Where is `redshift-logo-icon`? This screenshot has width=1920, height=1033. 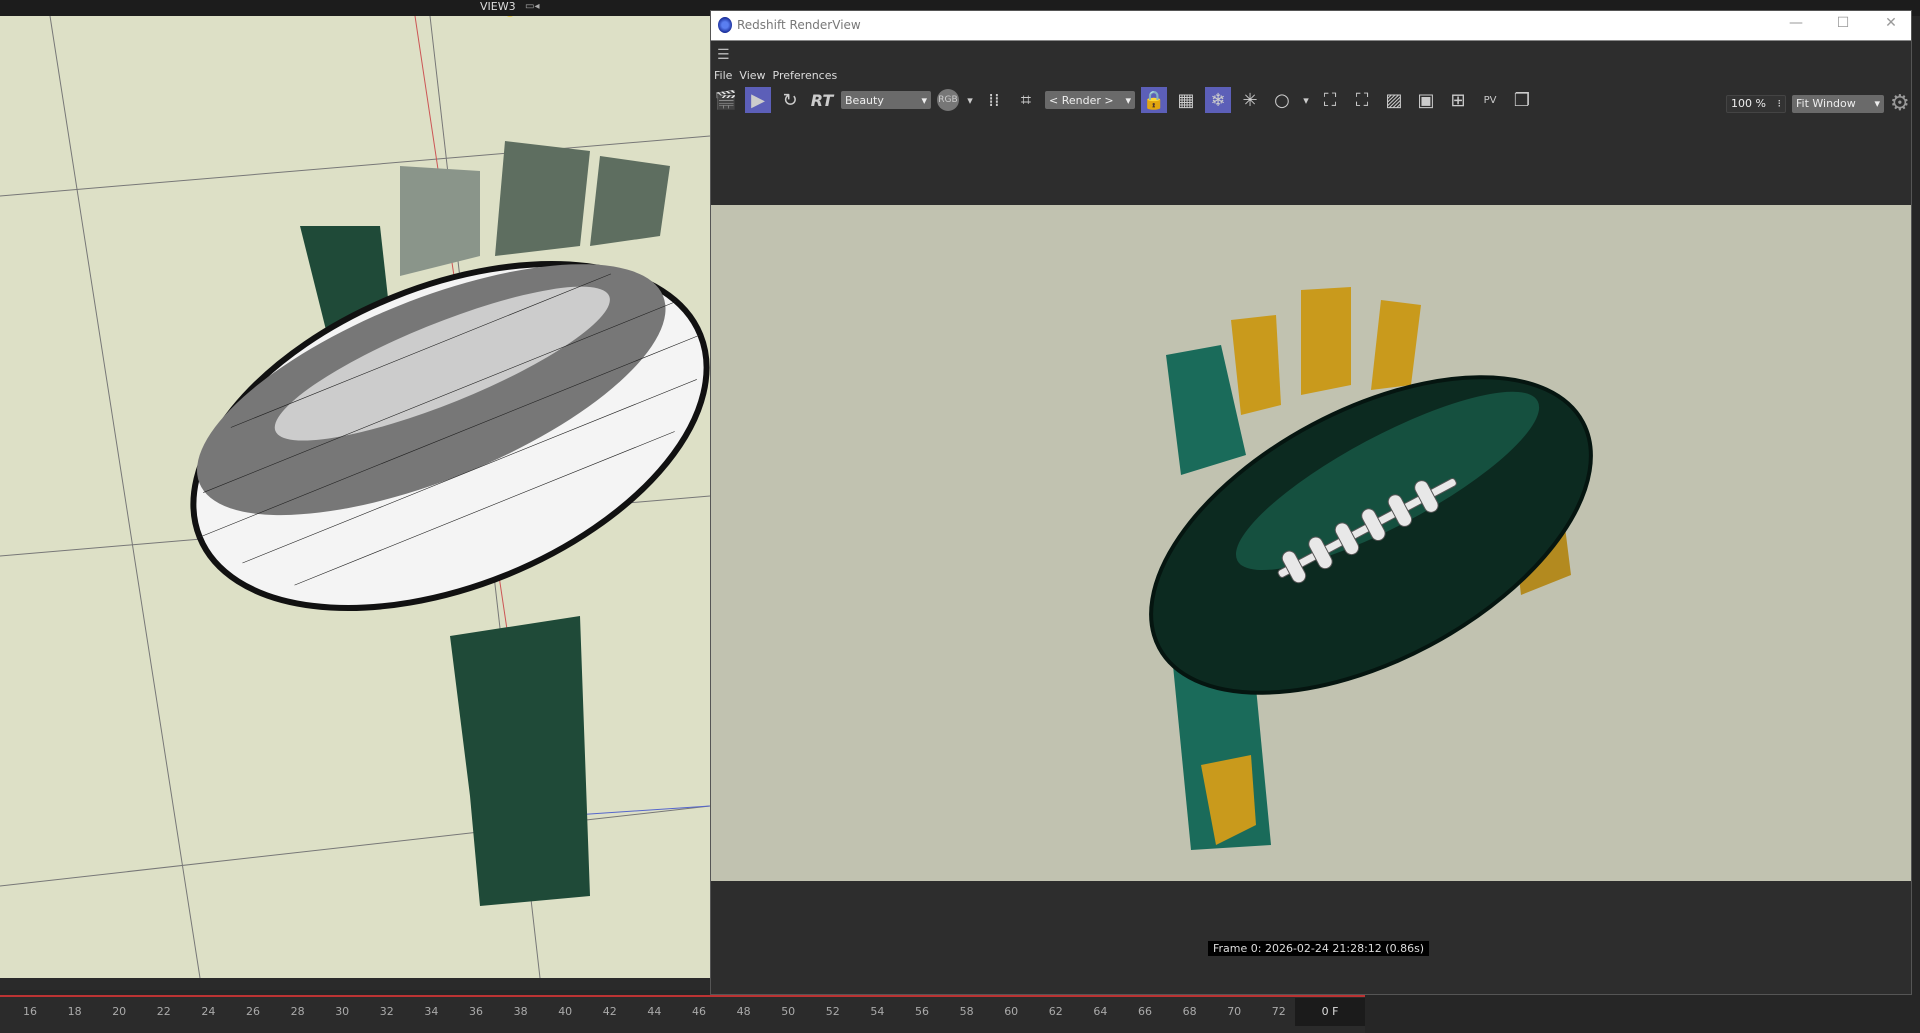
redshift-logo-icon is located at coordinates (725, 25).